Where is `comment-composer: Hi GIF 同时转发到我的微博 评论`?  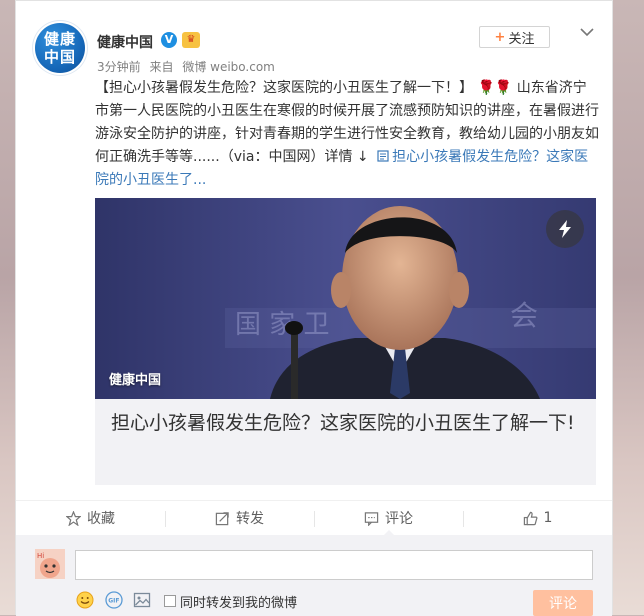 comment-composer: Hi GIF 同时转发到我的微博 评论 is located at coordinates (314, 575).